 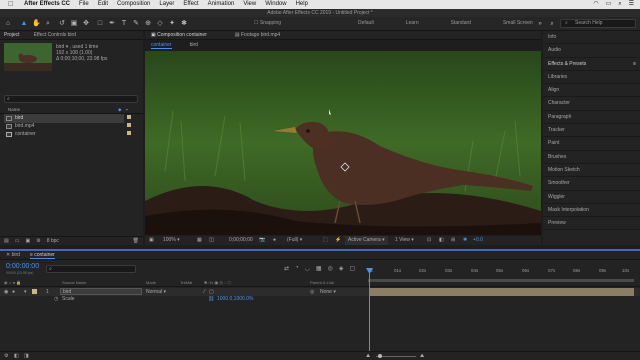 I want to click on eraser-tool-icon: ◇, so click(x=160, y=24).